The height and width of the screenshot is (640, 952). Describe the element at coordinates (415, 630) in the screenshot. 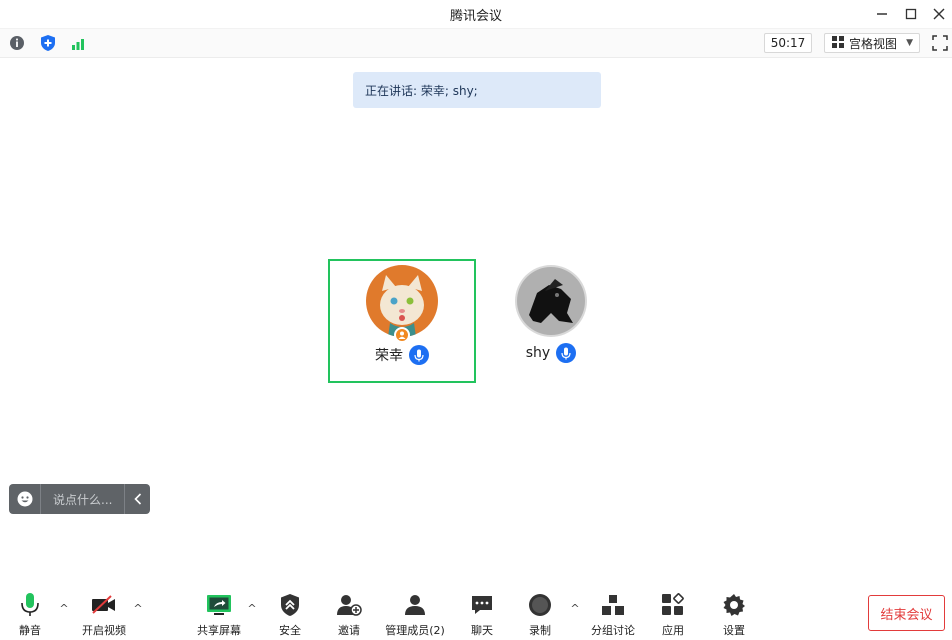

I see `manage-members-label: 管理成员(2)` at that location.